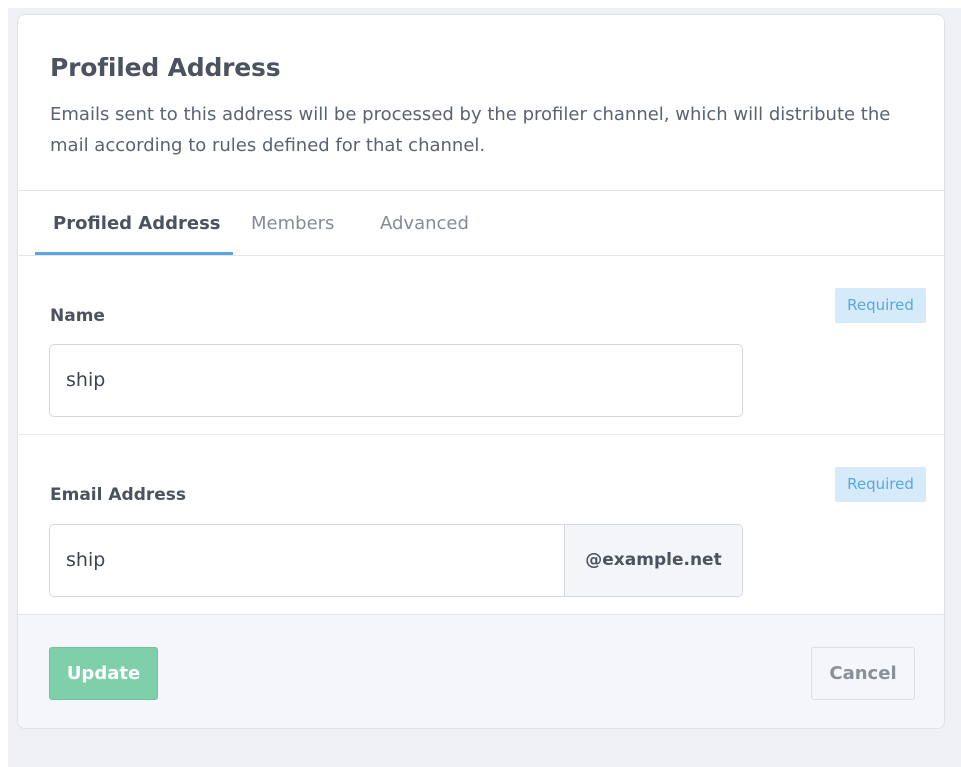 The width and height of the screenshot is (961, 767). I want to click on name-input: ship, so click(396, 380).